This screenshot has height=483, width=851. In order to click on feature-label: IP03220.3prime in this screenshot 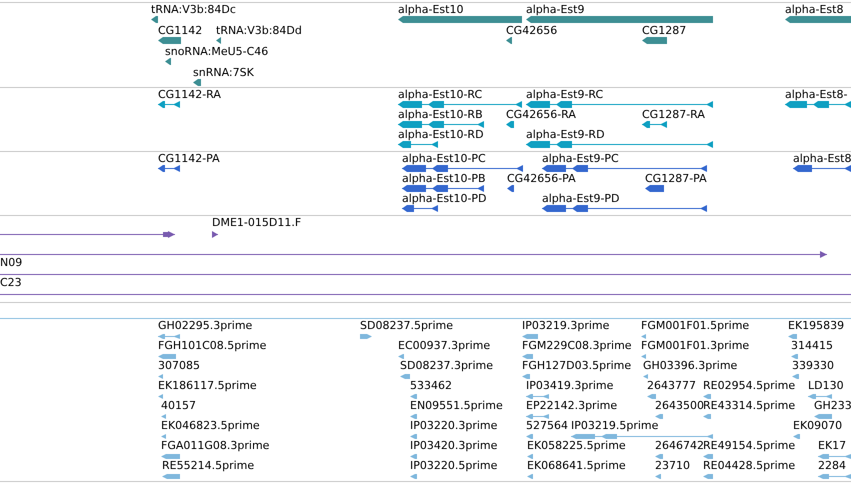, I will do `click(454, 426)`.